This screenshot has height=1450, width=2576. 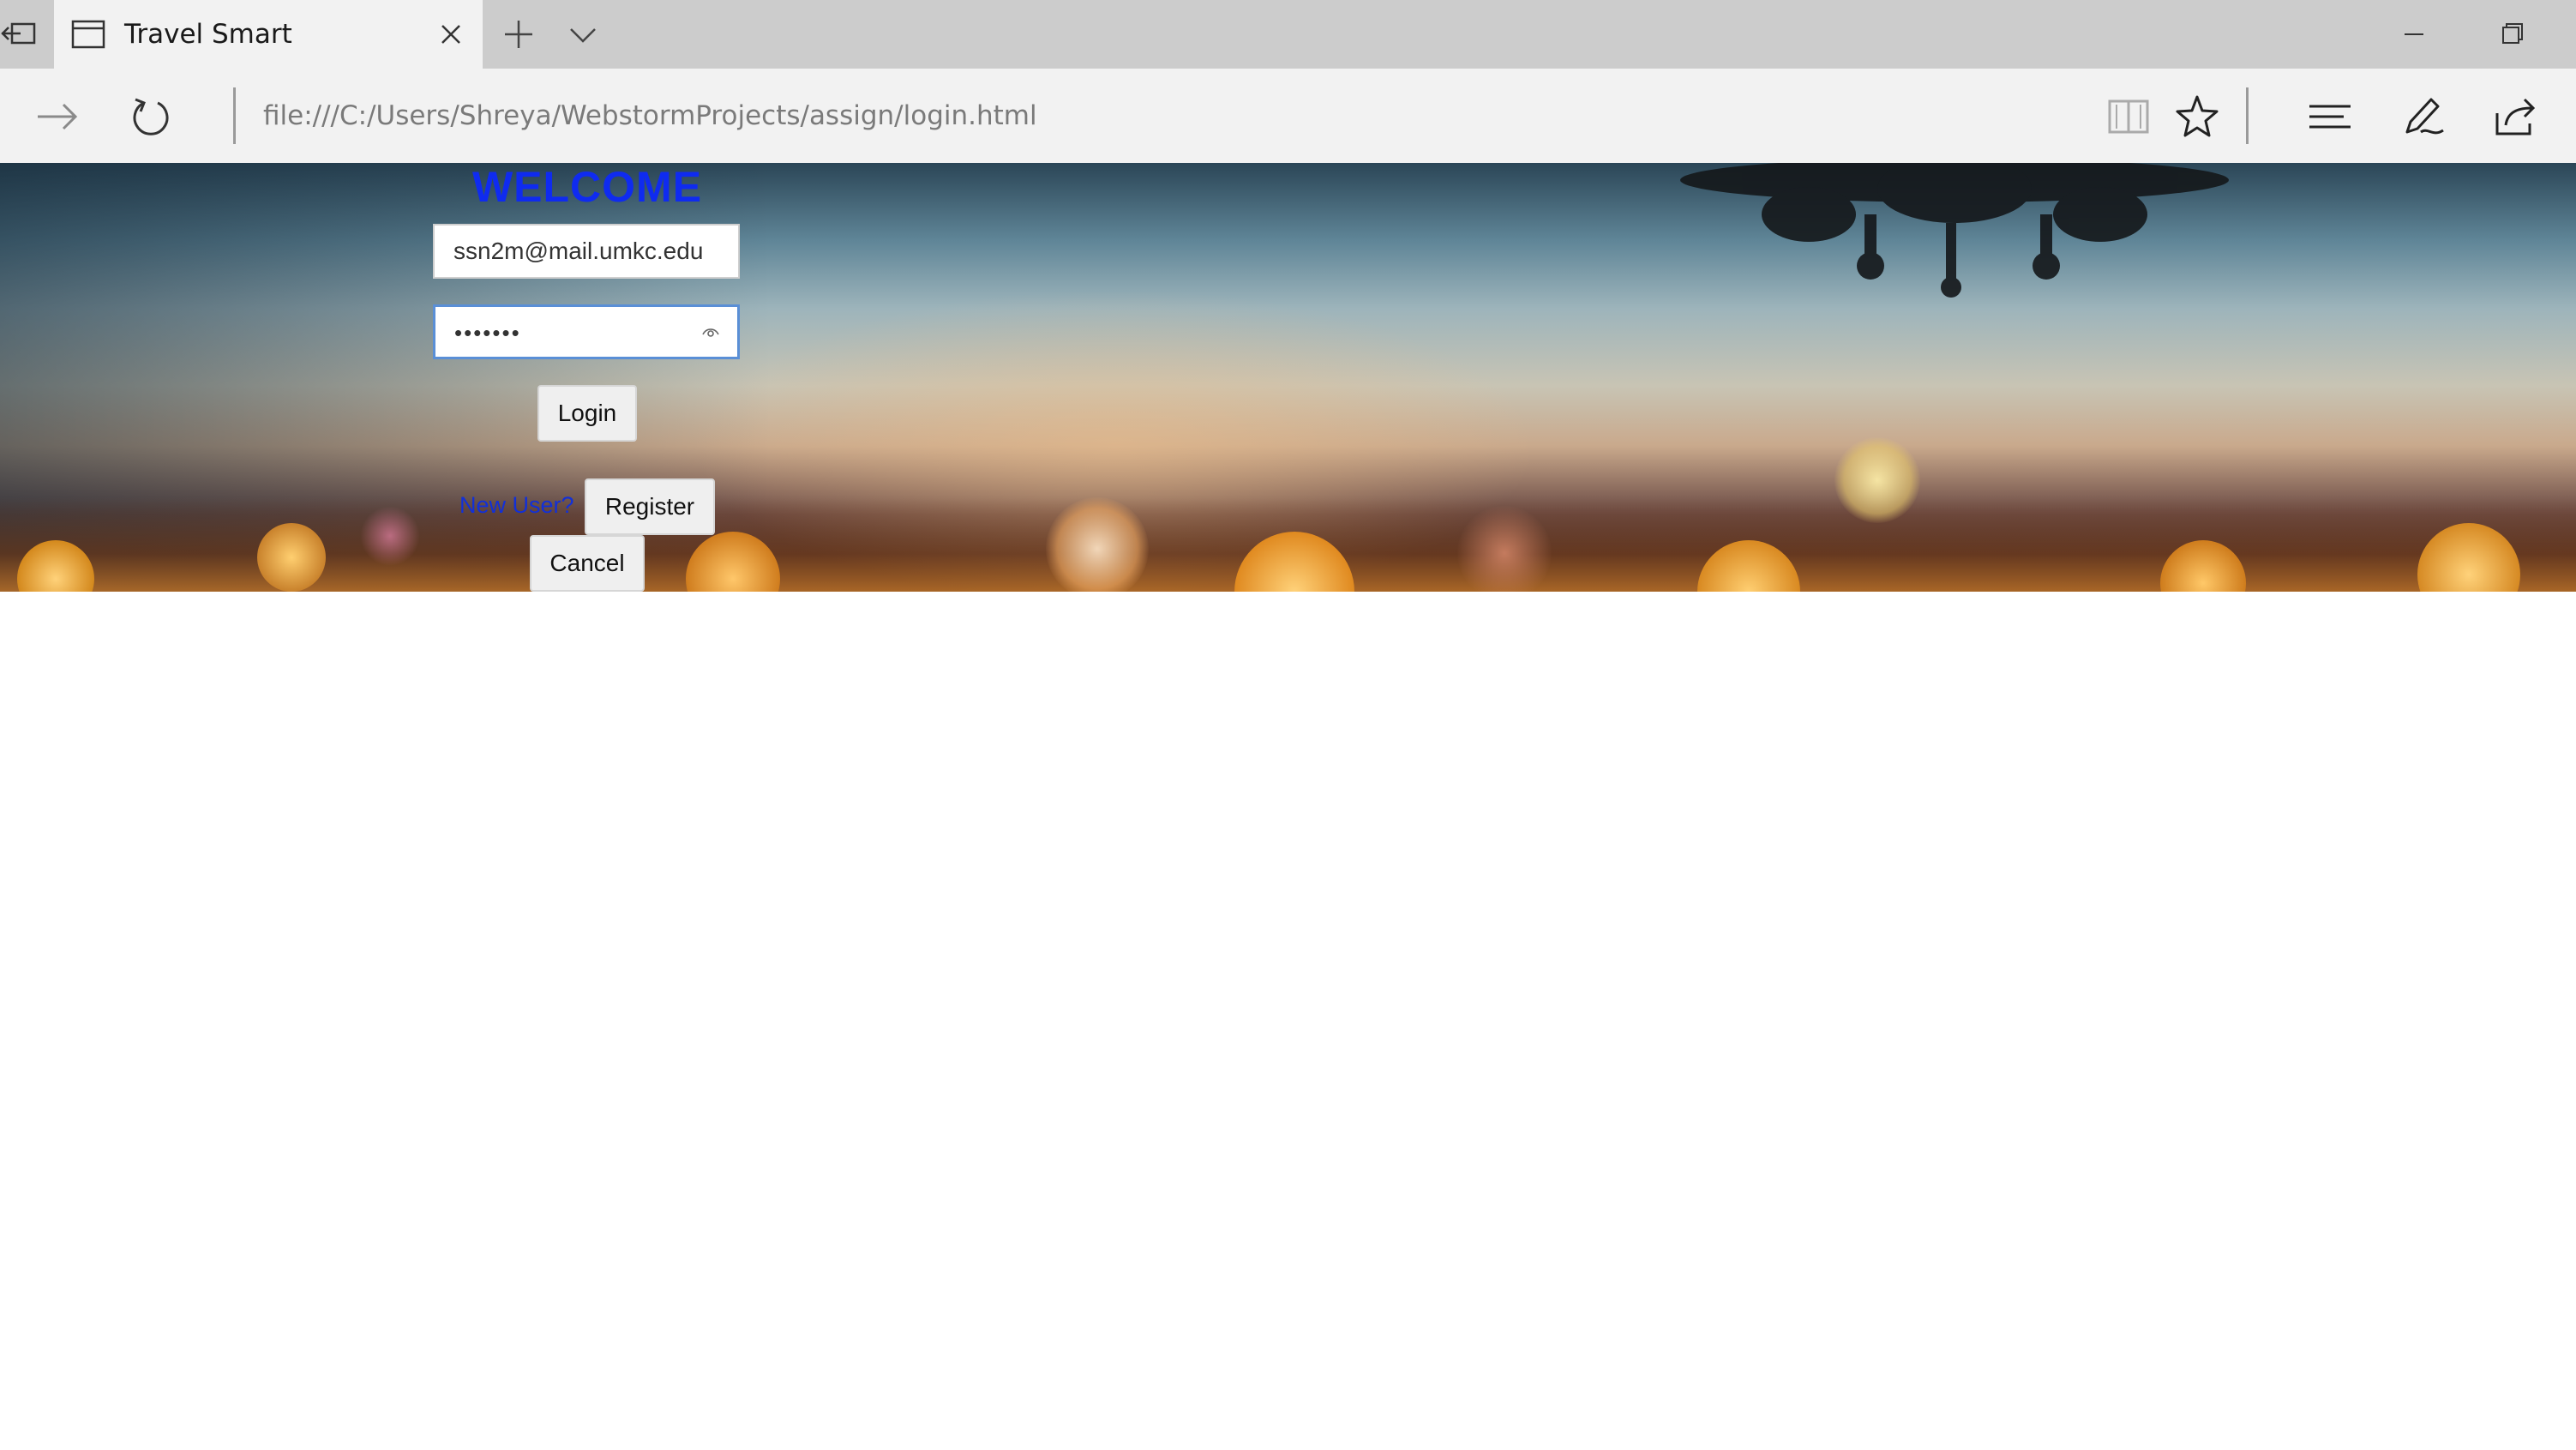 What do you see at coordinates (586, 251) in the screenshot?
I see `email-field: ssn2m@mail.umkc.edu` at bounding box center [586, 251].